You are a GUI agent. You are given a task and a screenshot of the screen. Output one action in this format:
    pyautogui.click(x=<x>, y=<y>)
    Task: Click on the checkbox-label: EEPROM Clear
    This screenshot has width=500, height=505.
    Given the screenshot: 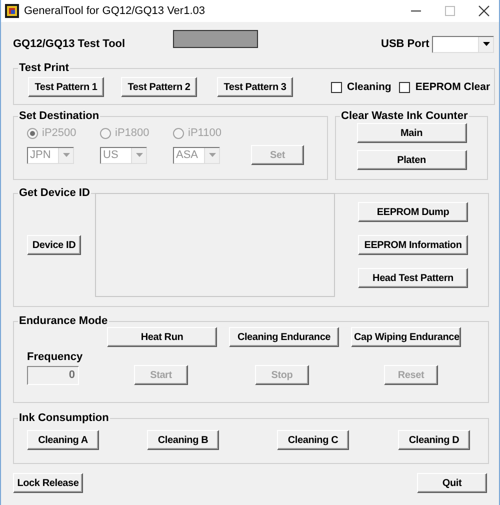 What is the action you would take?
    pyautogui.click(x=452, y=87)
    